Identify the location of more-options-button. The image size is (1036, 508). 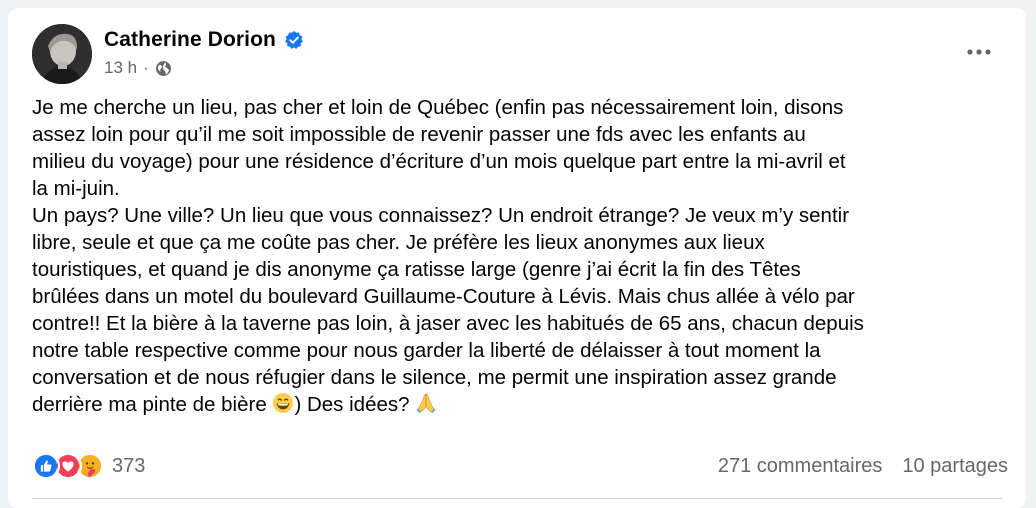
(979, 52).